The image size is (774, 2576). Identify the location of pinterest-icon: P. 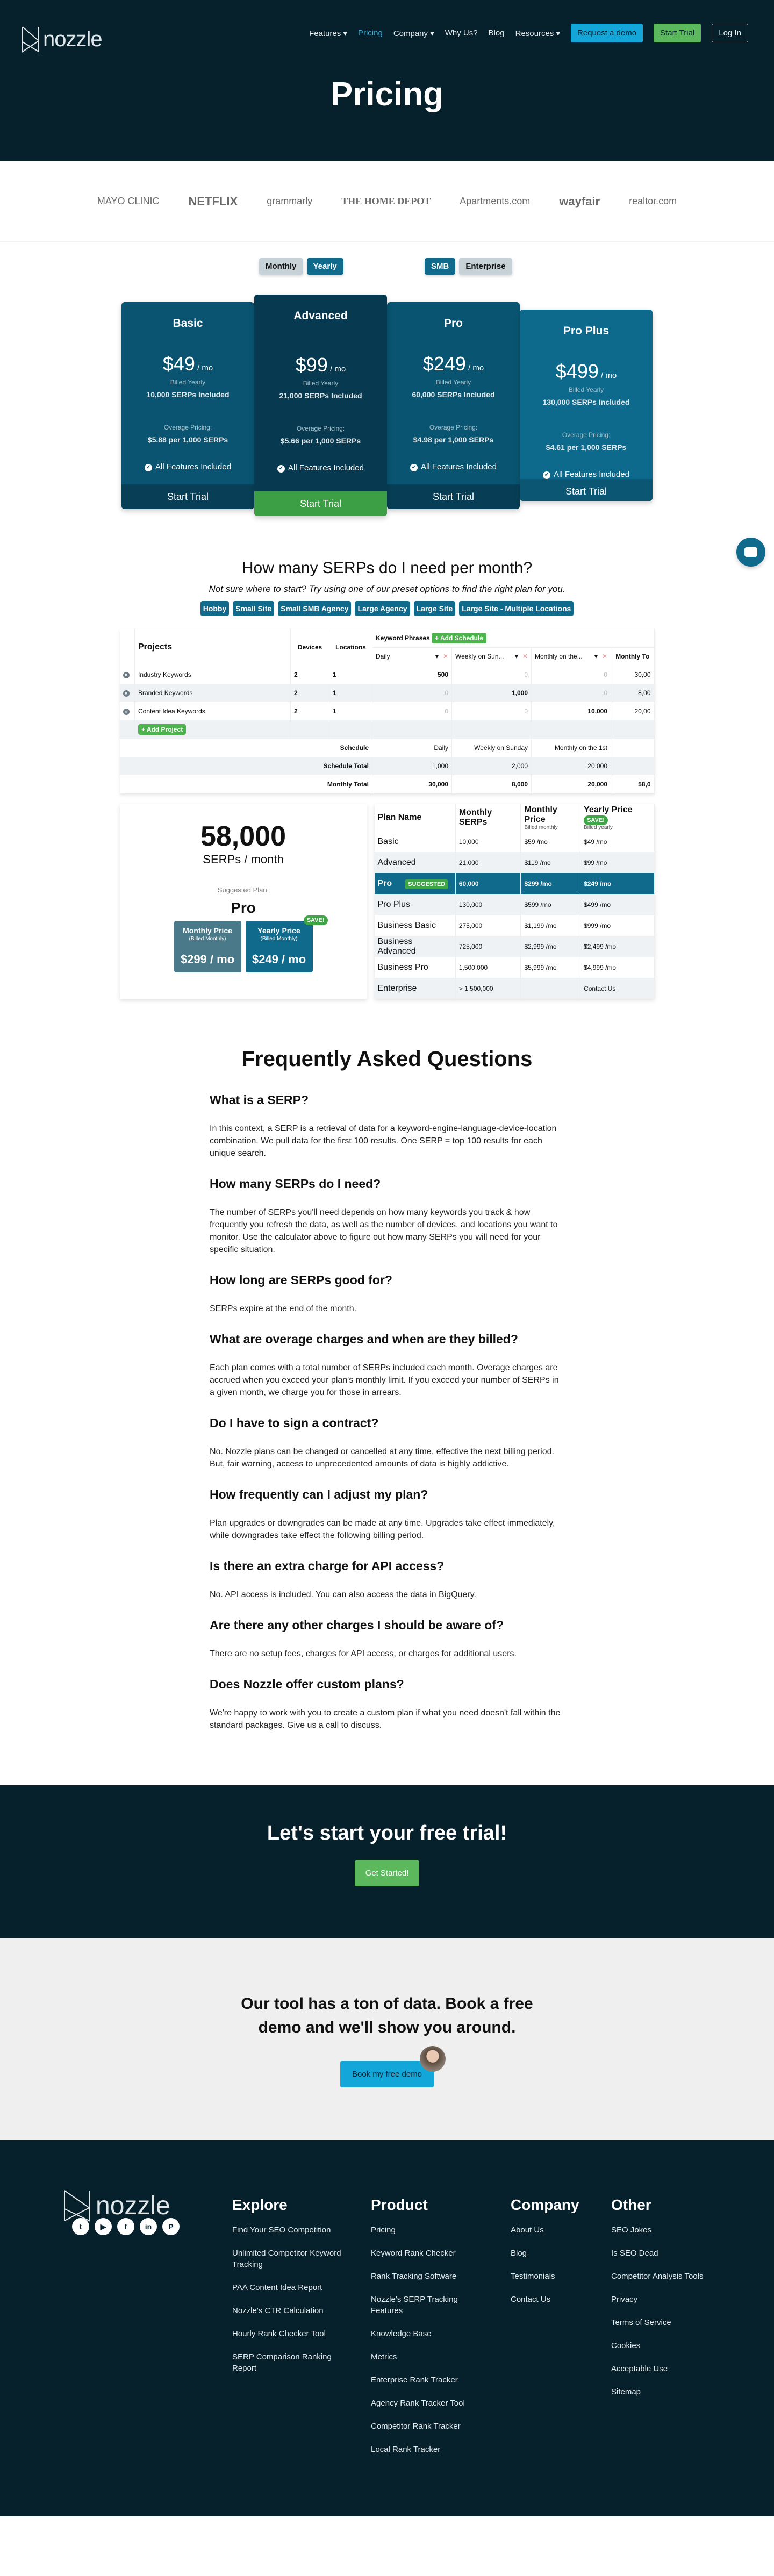
(171, 2226).